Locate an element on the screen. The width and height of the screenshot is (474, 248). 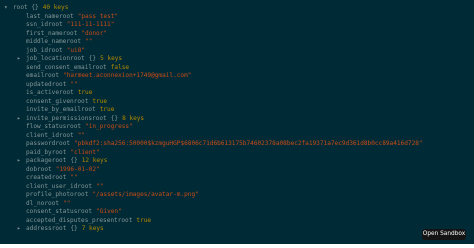
tree-row: paid_byroot "client" is located at coordinates (239, 153).